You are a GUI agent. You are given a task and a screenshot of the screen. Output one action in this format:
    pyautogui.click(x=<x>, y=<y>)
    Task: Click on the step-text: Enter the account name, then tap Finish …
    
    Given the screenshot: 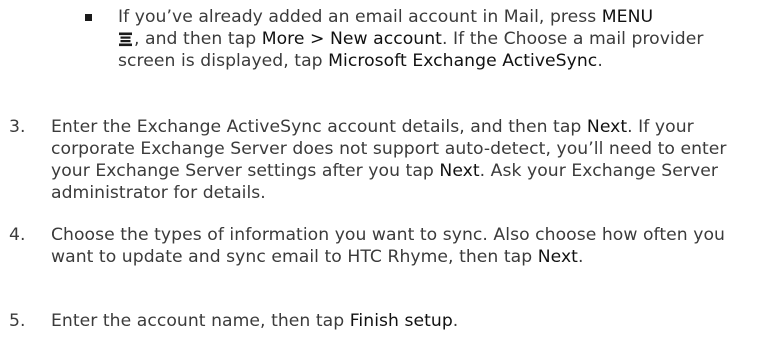 What is the action you would take?
    pyautogui.click(x=403, y=321)
    